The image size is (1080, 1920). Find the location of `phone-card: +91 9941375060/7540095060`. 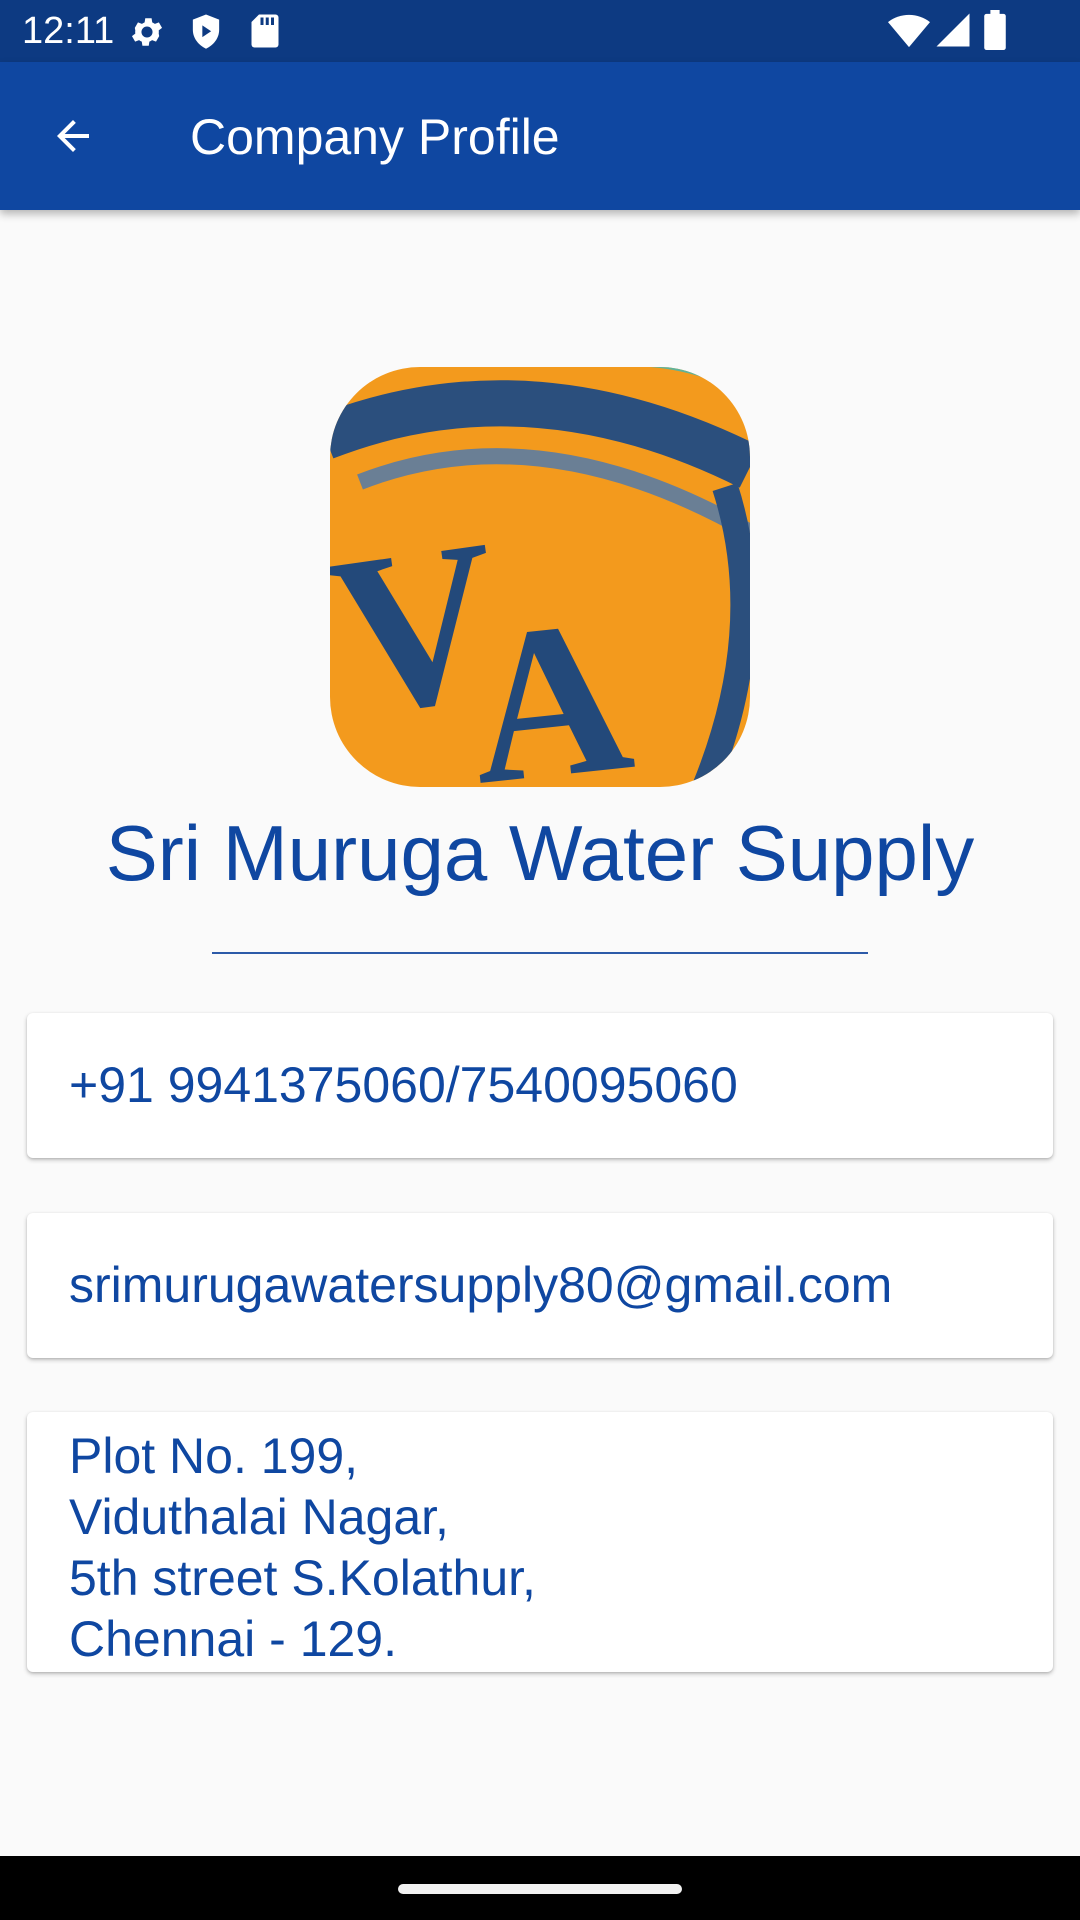

phone-card: +91 9941375060/7540095060 is located at coordinates (540, 1085).